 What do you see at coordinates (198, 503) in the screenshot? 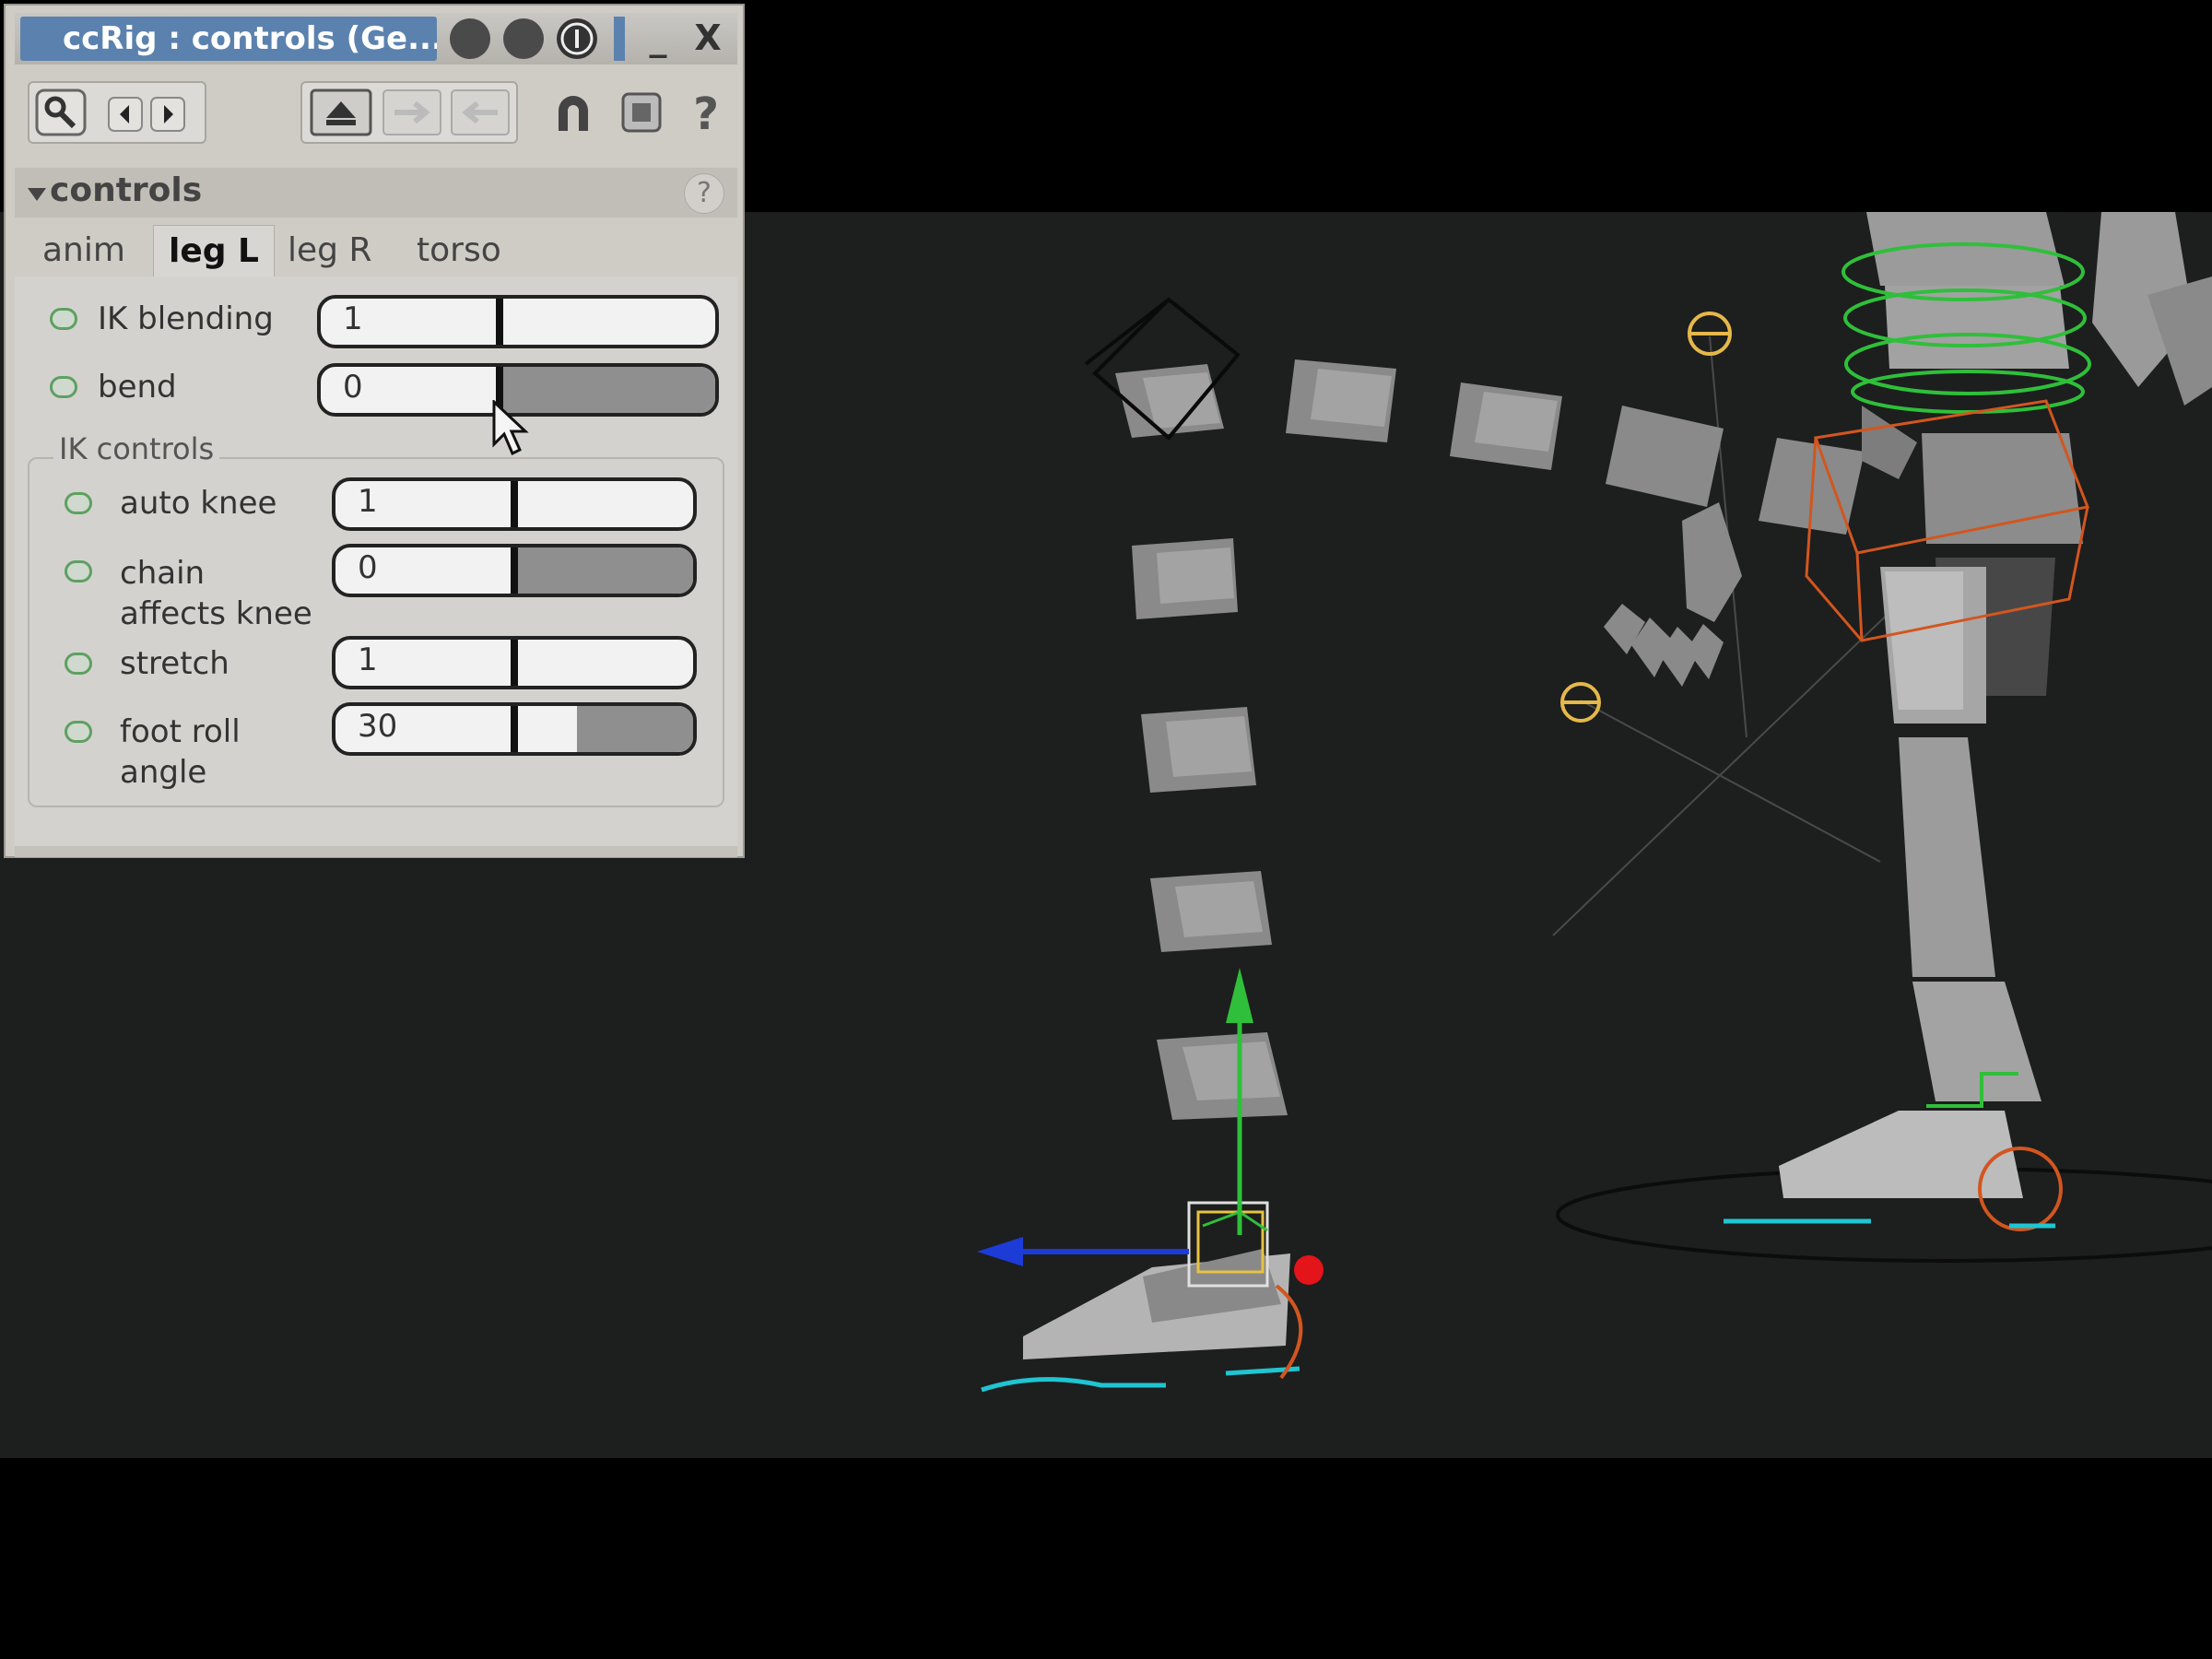
I see `auto-knee-label: auto knee` at bounding box center [198, 503].